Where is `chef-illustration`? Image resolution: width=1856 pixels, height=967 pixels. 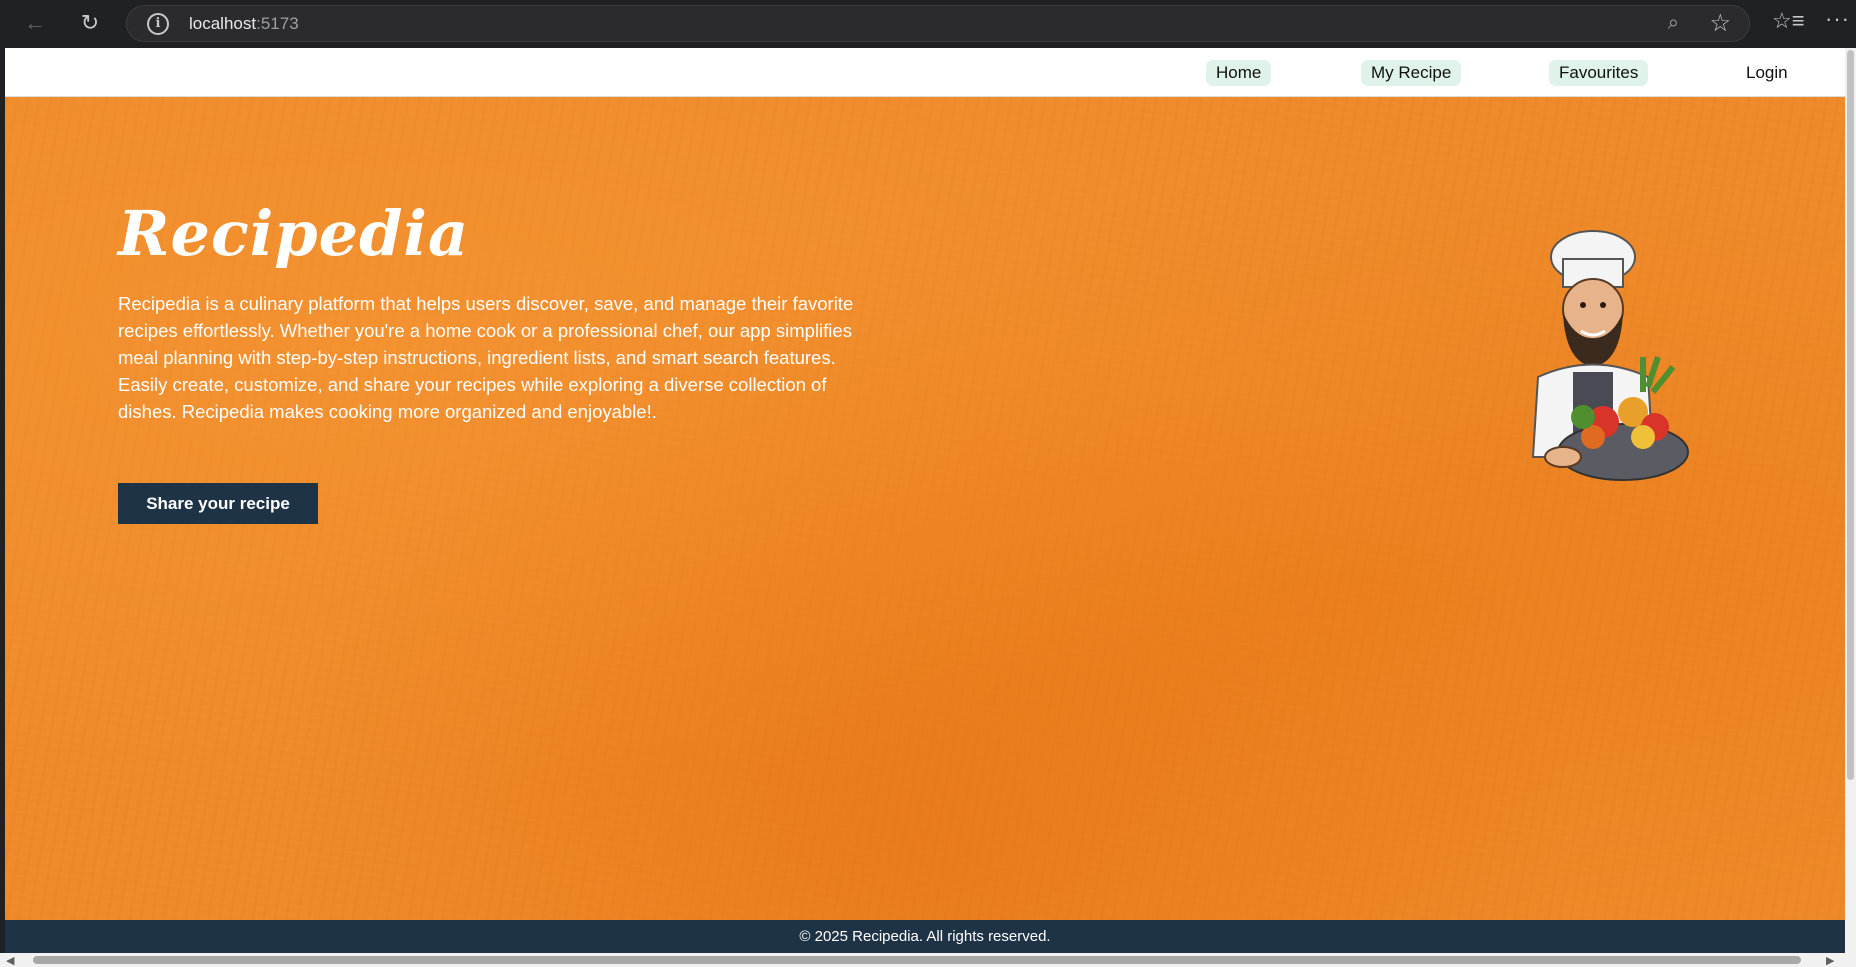 chef-illustration is located at coordinates (1610, 355).